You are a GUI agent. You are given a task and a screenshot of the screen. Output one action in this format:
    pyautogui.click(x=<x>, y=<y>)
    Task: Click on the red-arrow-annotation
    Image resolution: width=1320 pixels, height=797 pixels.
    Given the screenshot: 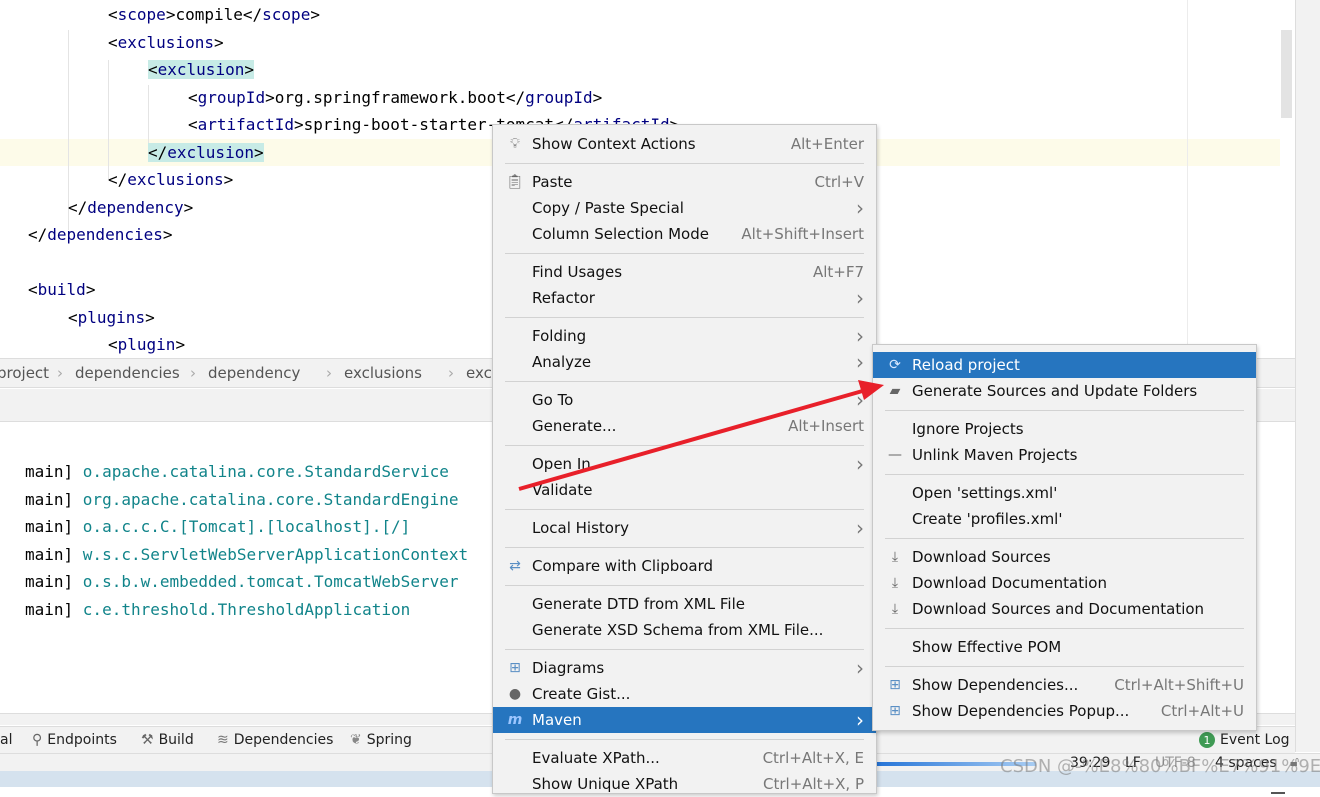 What is the action you would take?
    pyautogui.click(x=701, y=435)
    